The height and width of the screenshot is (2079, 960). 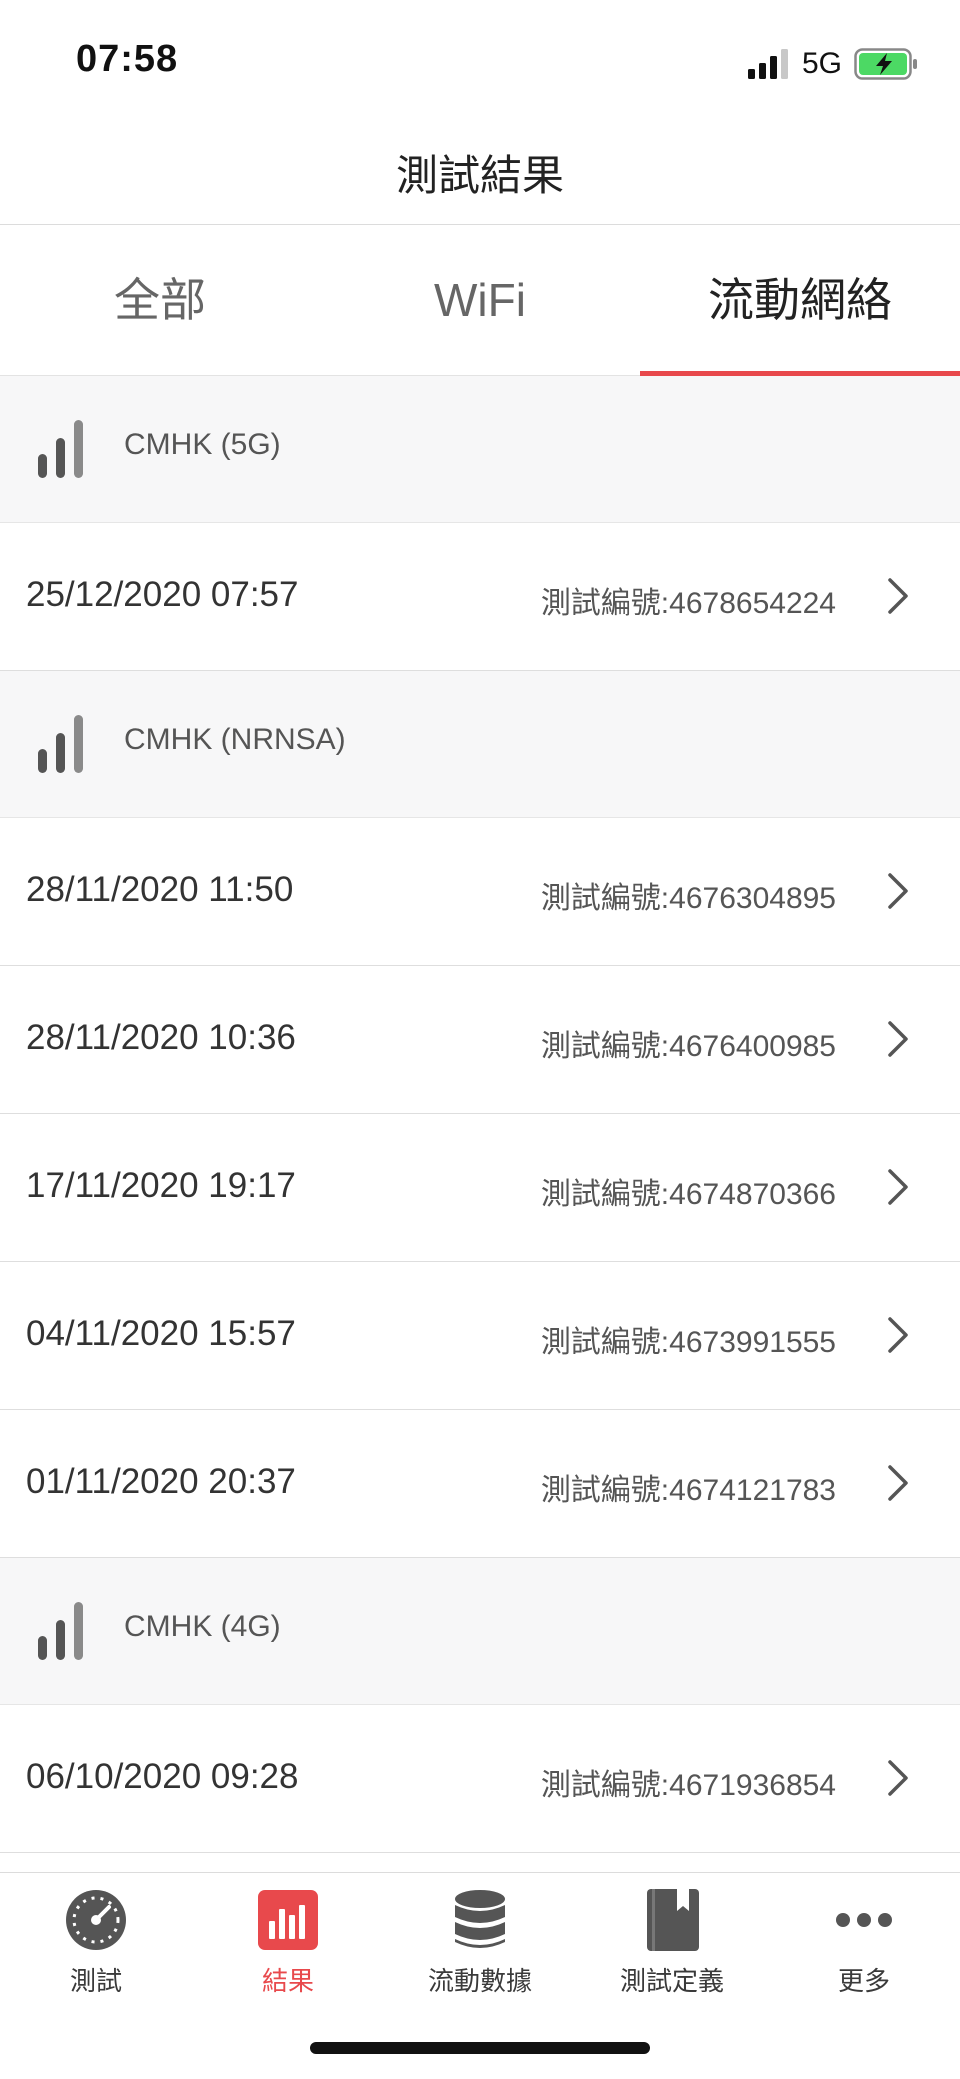 I want to click on cell-signal-icon, so click(x=767, y=64).